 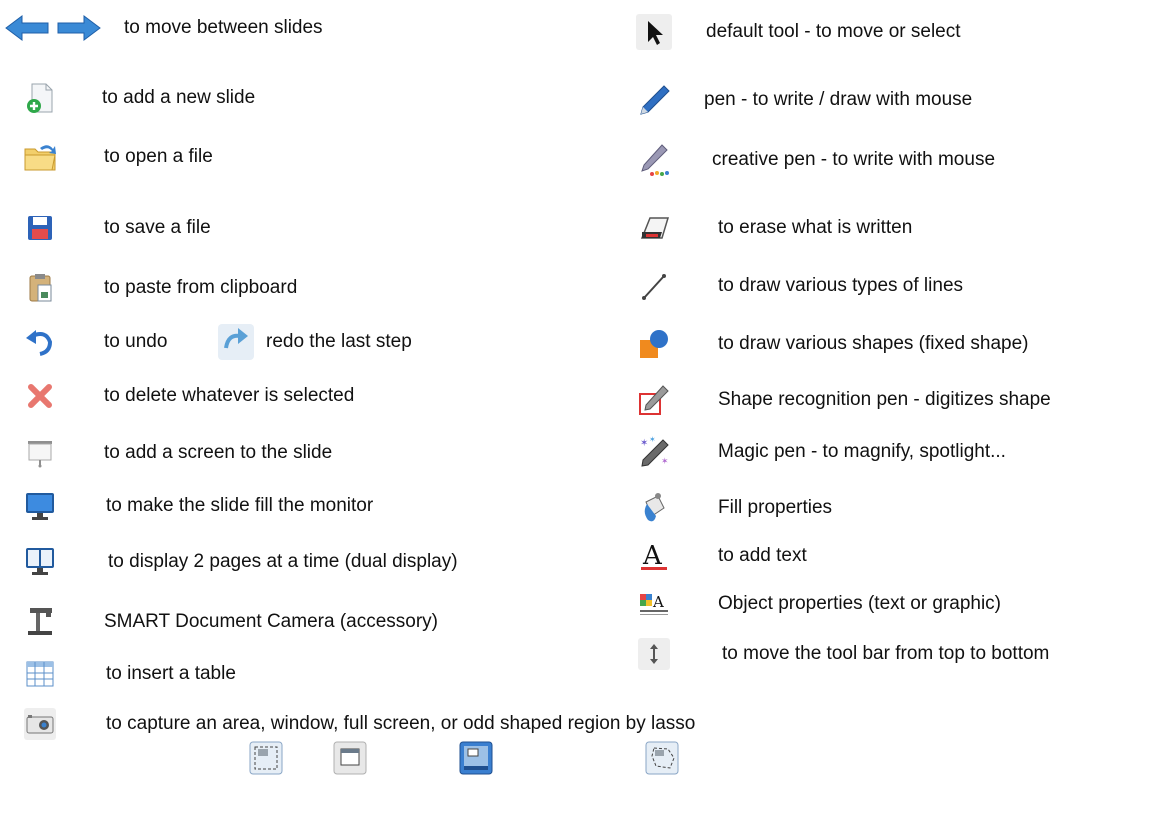 I want to click on right-row-lines: to draw various types of lines, so click(x=906, y=286).